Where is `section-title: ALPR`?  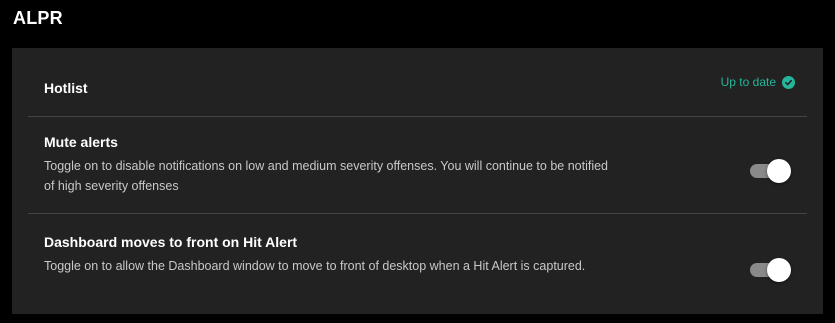
section-title: ALPR is located at coordinates (38, 18).